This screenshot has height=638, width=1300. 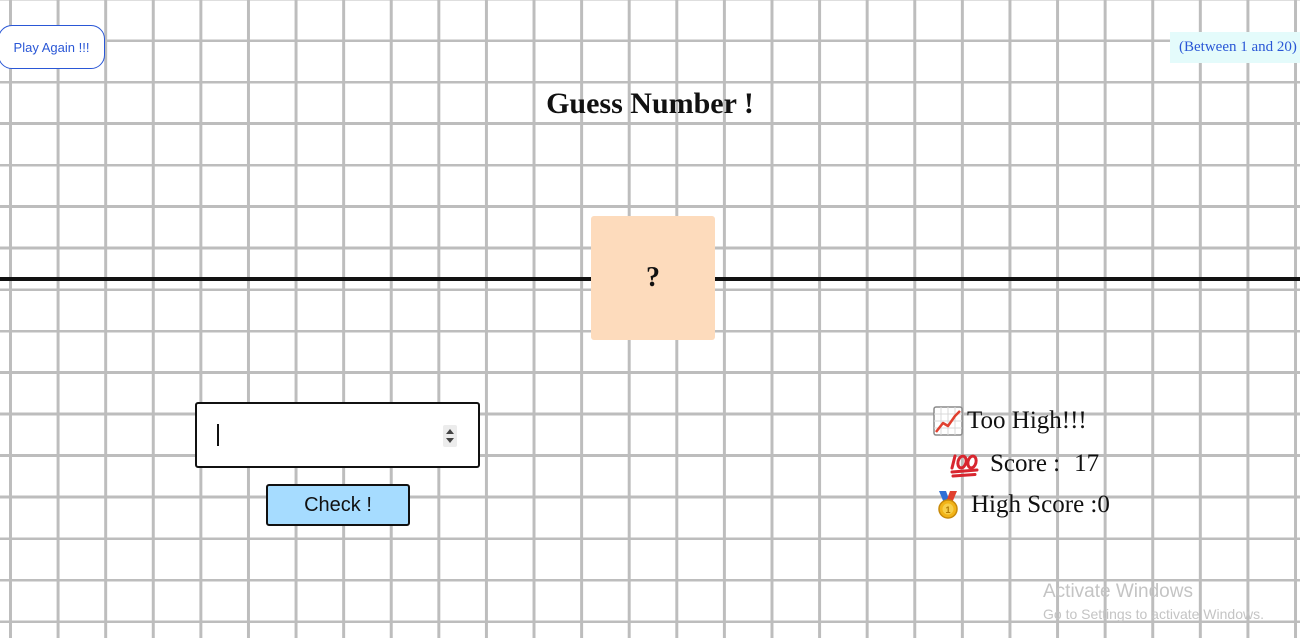 I want to click on medal-icon: 1, so click(x=948, y=505).